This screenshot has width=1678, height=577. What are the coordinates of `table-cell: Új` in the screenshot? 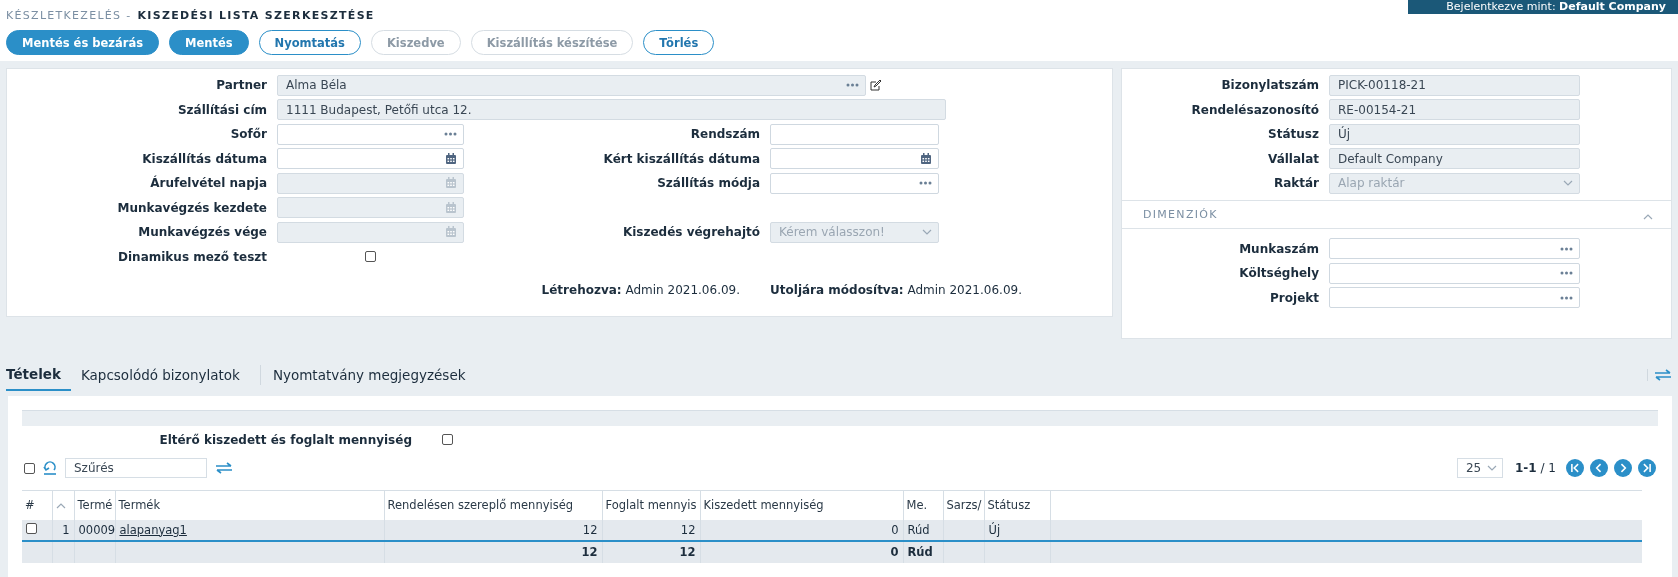 It's located at (1017, 530).